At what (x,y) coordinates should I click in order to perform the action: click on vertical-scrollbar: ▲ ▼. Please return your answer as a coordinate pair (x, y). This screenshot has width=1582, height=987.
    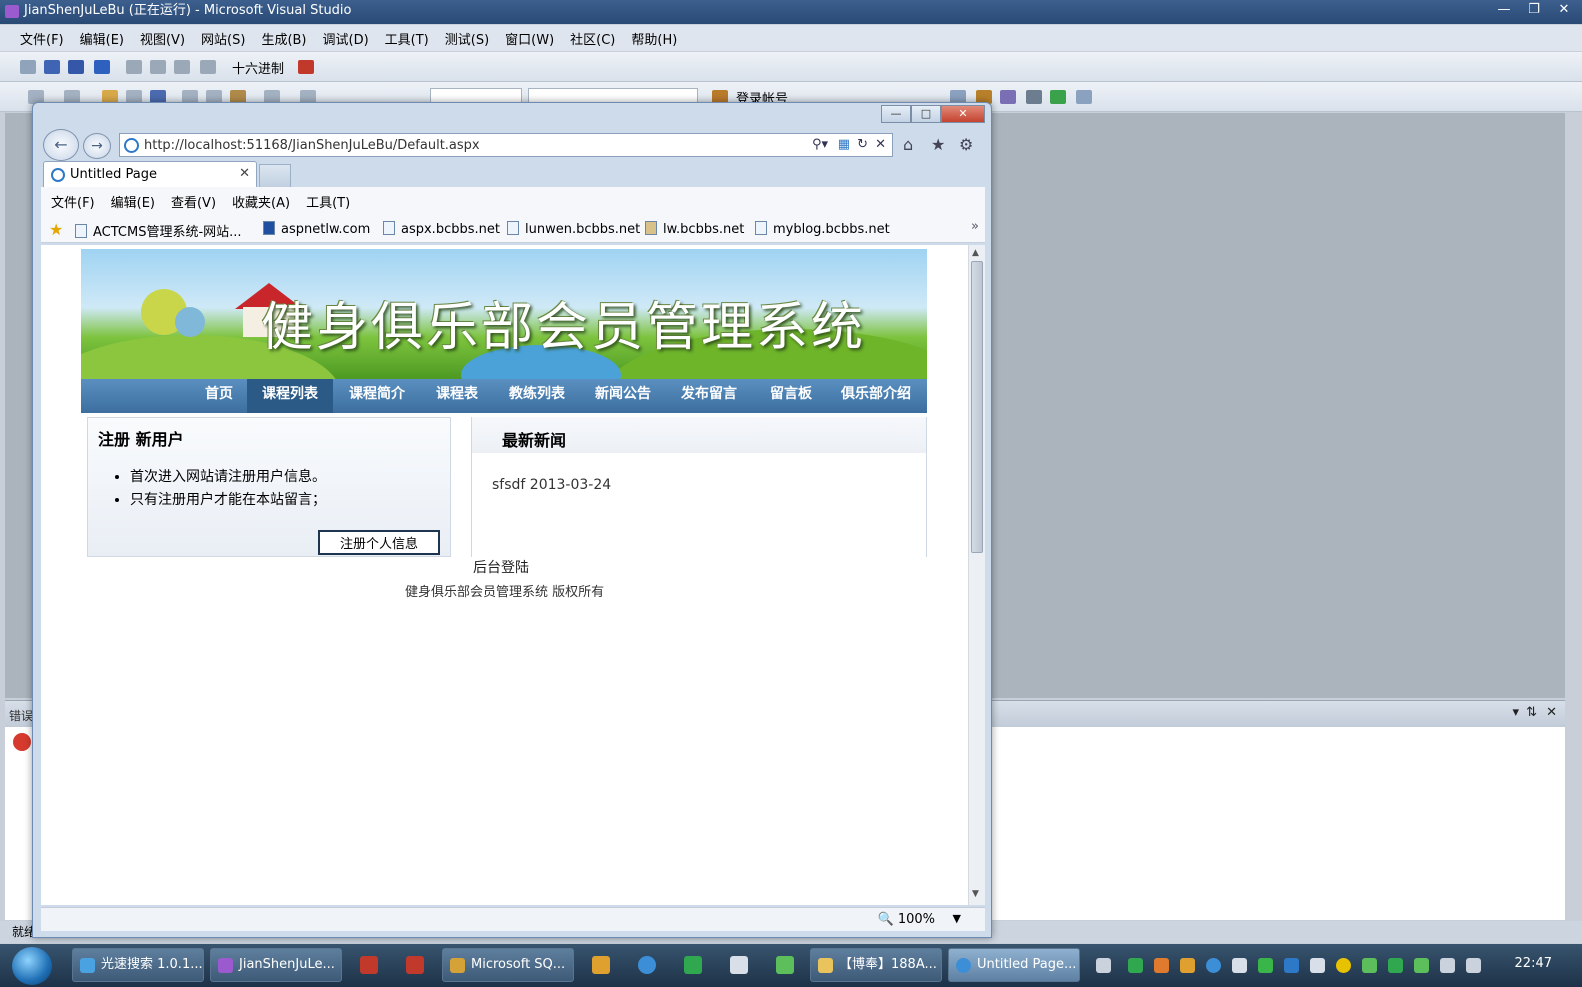
    Looking at the image, I should click on (976, 575).